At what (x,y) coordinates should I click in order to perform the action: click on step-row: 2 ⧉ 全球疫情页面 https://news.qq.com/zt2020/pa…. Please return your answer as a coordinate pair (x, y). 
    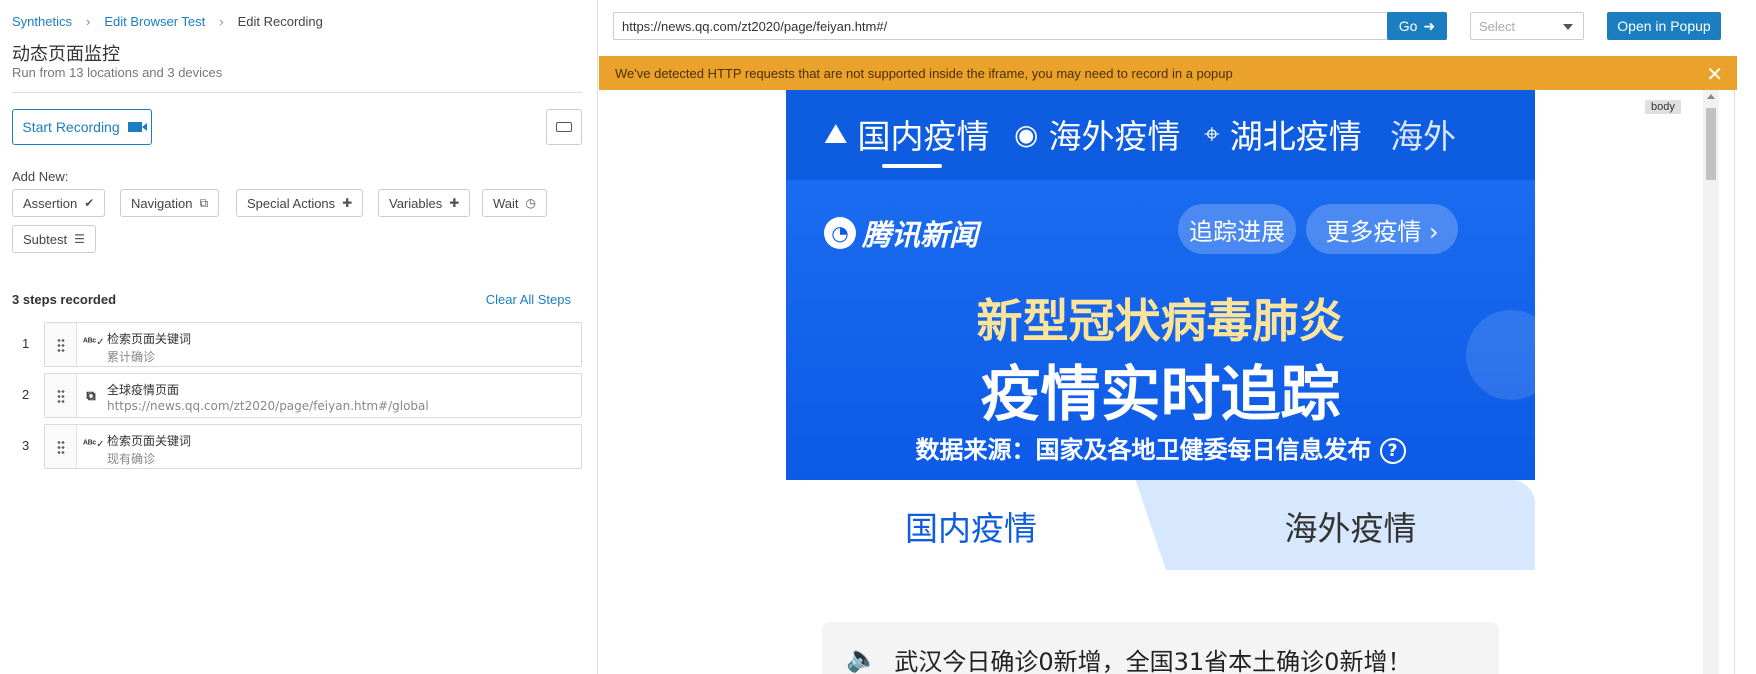
    Looking at the image, I should click on (299, 396).